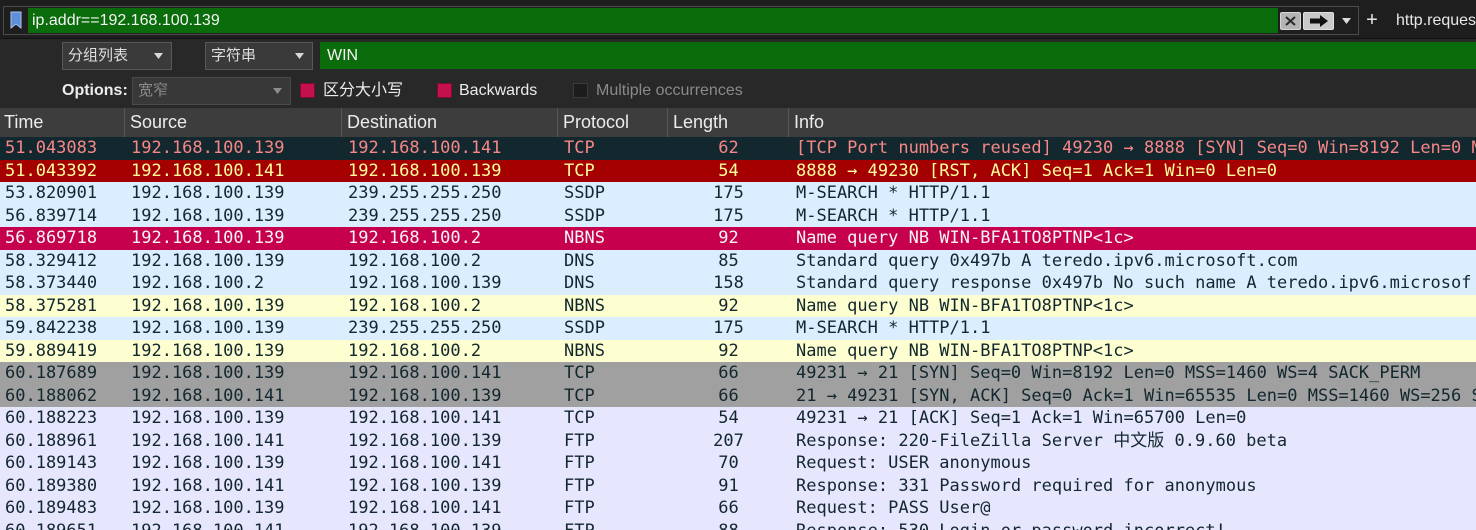 The image size is (1476, 530). What do you see at coordinates (728, 148) in the screenshot?
I see `length-cell: 62` at bounding box center [728, 148].